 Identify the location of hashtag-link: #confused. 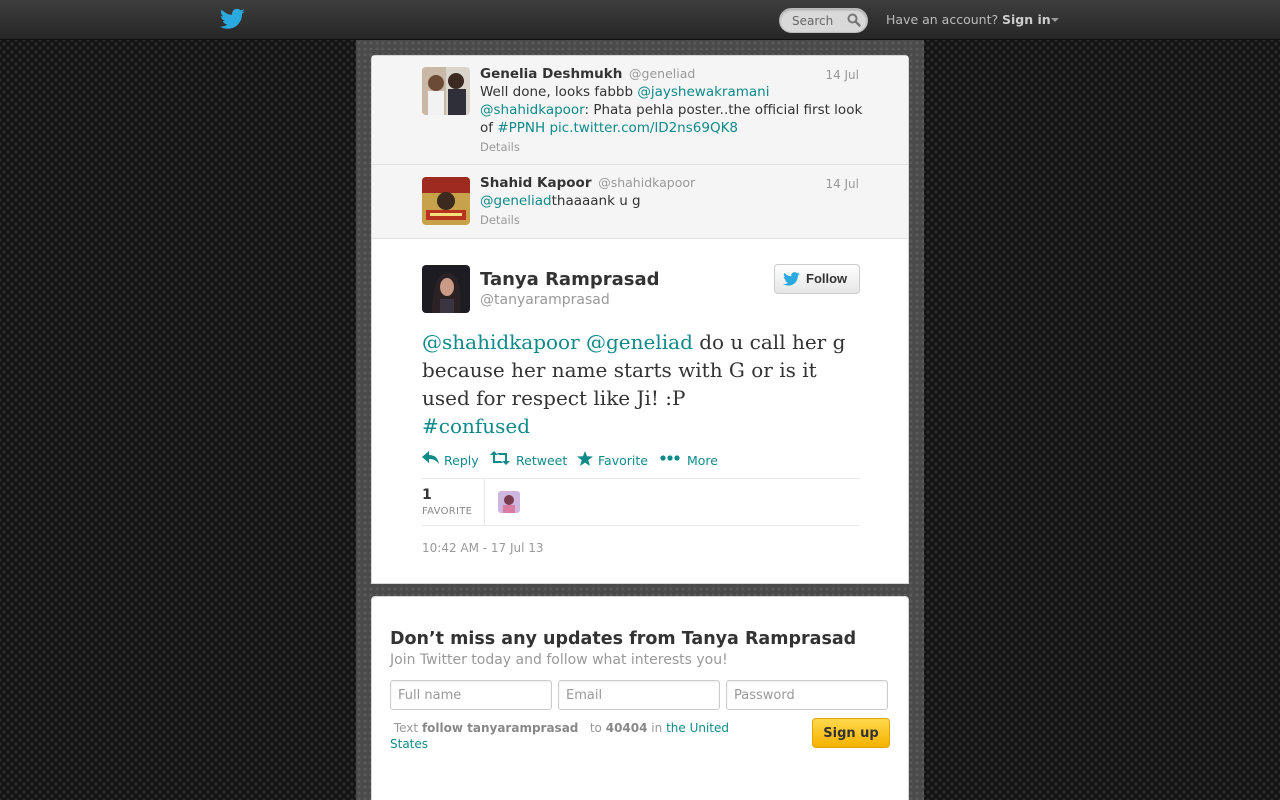
(476, 426).